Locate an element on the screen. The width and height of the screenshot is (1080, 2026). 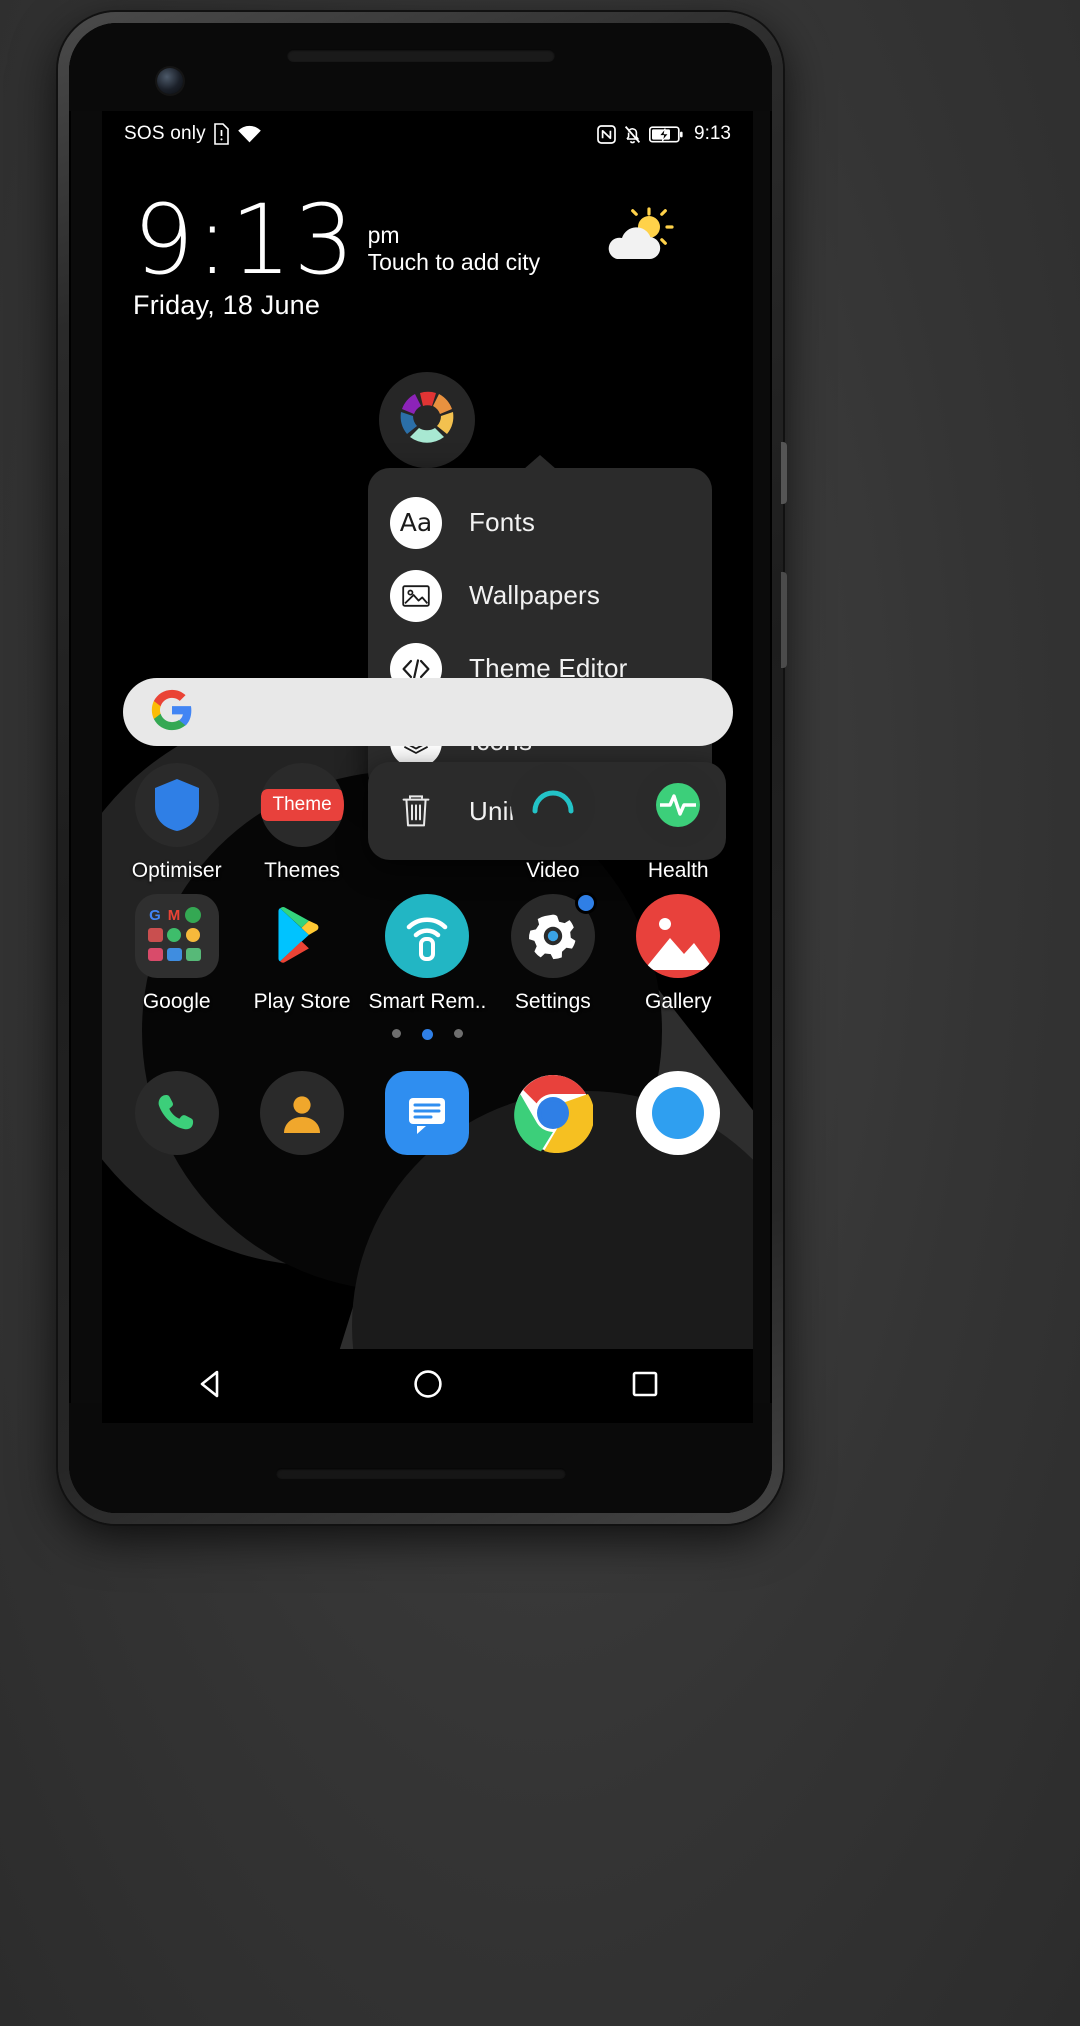
app-video: Video is located at coordinates (553, 823).